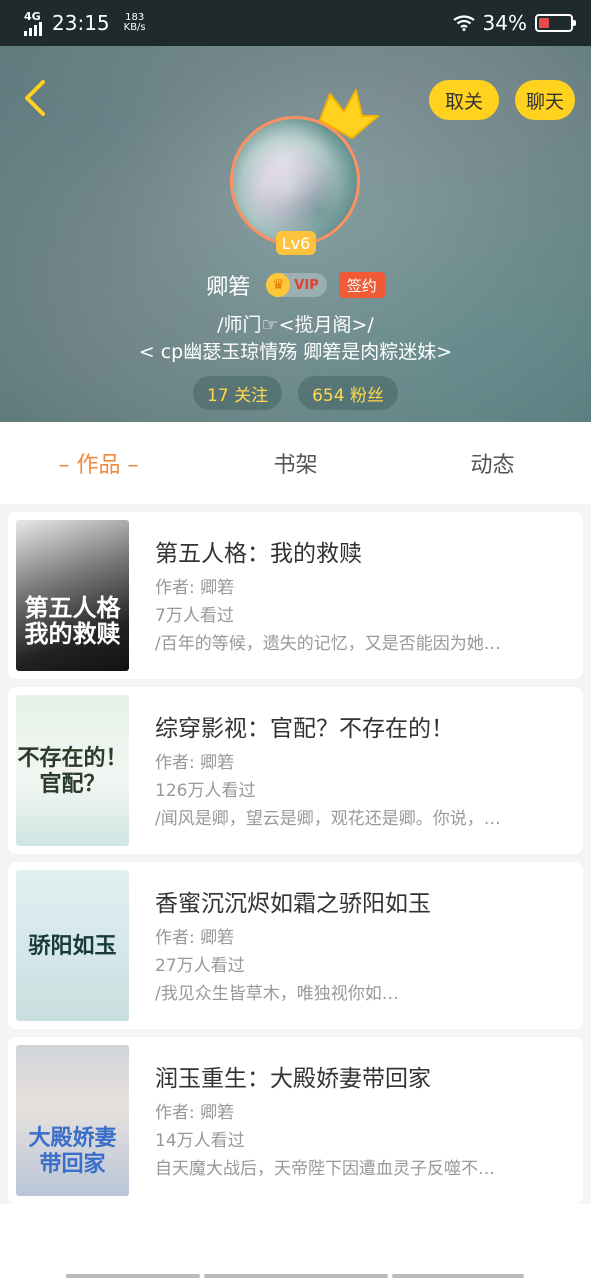 This screenshot has width=591, height=1280. I want to click on battery-icon, so click(555, 23).